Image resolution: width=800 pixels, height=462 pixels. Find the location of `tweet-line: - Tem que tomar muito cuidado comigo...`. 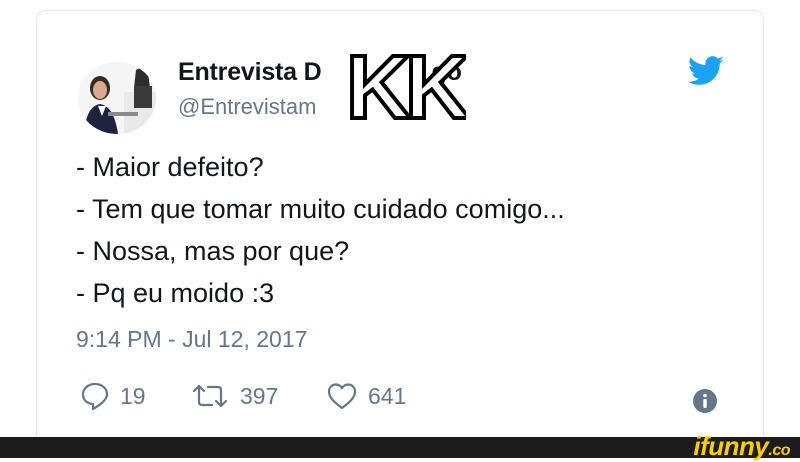

tweet-line: - Tem que tomar muito cuidado comigo... is located at coordinates (320, 209).